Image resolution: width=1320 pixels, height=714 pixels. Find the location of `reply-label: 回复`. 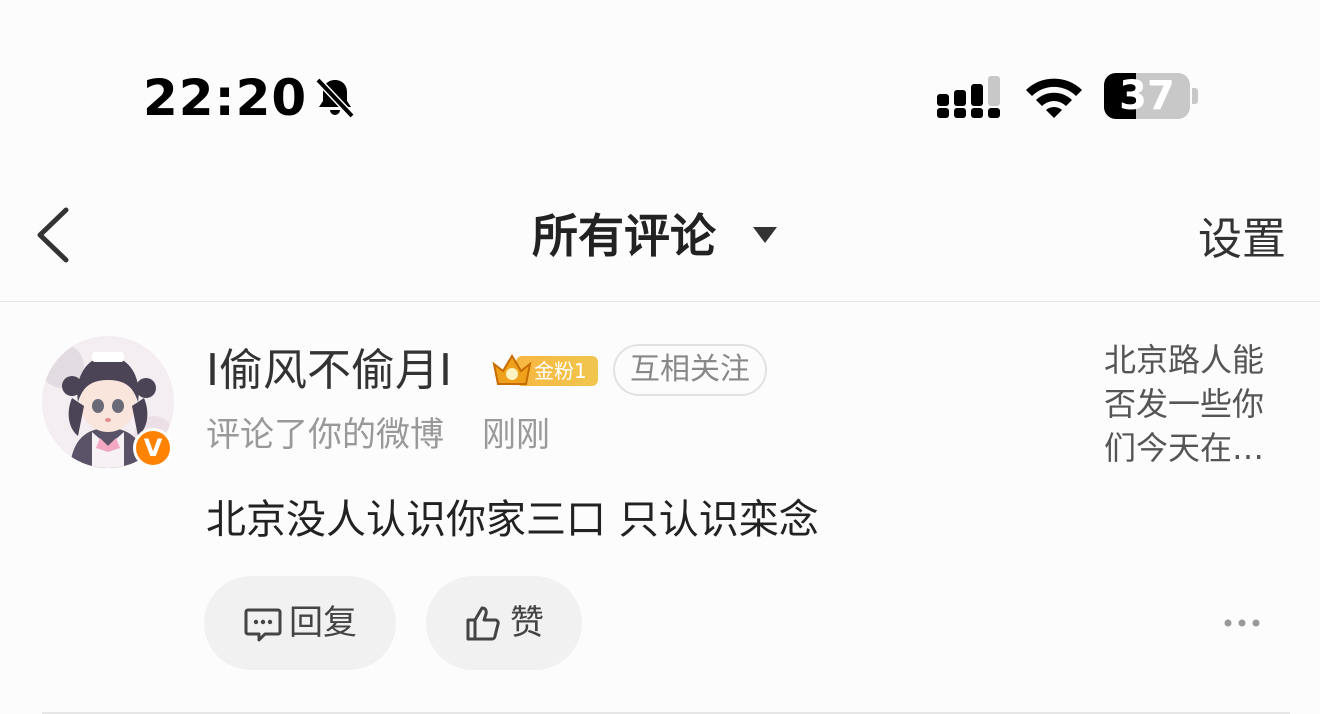

reply-label: 回复 is located at coordinates (323, 623).